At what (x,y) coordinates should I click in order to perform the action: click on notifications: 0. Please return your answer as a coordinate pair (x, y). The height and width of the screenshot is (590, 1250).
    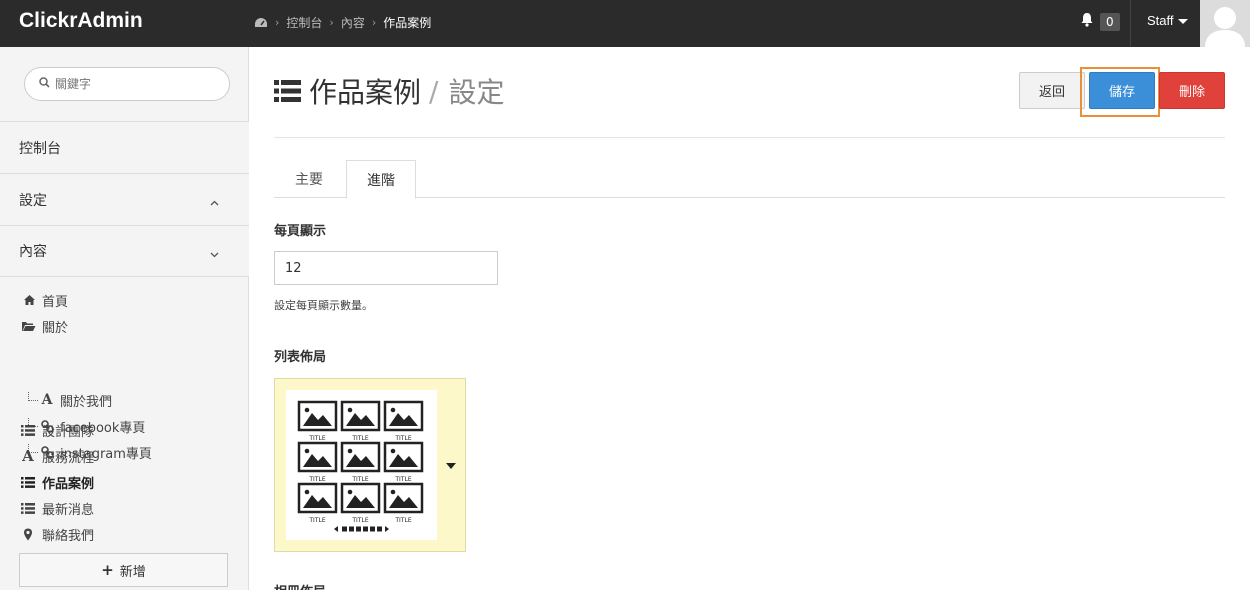
    Looking at the image, I should click on (1100, 21).